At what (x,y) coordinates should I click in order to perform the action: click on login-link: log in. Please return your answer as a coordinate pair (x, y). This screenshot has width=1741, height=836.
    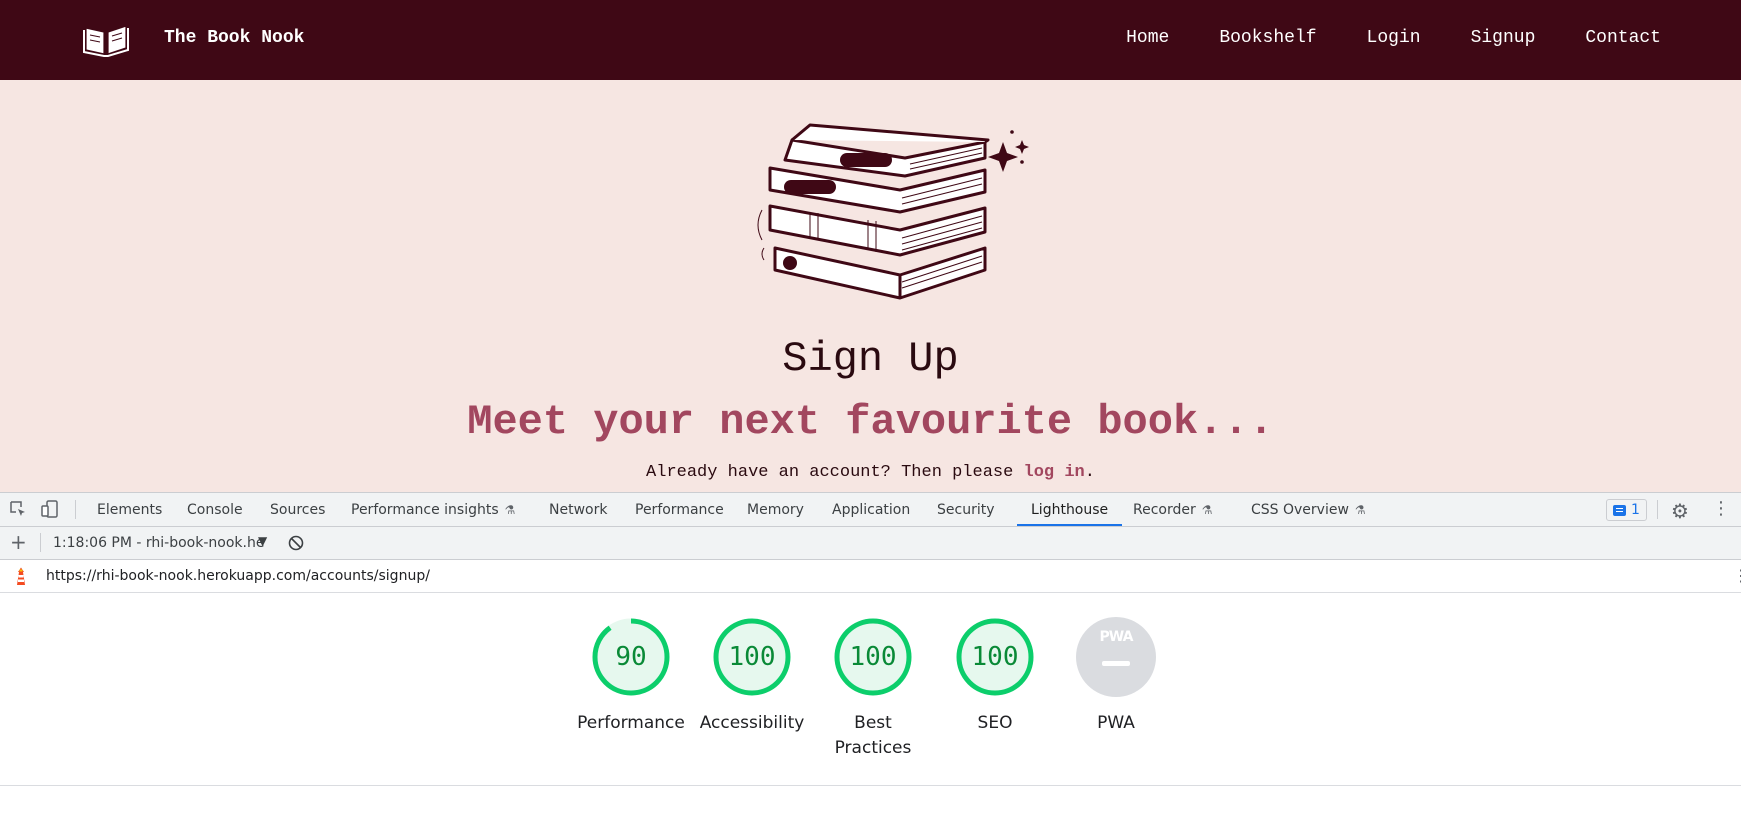
    Looking at the image, I should click on (1054, 472).